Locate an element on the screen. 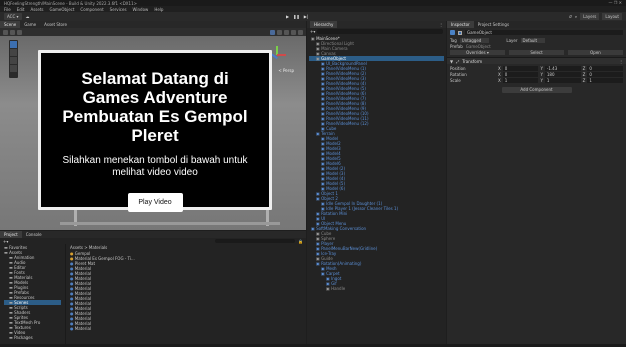 The image size is (626, 347). menu-gameobject: GameObject is located at coordinates (61, 9).